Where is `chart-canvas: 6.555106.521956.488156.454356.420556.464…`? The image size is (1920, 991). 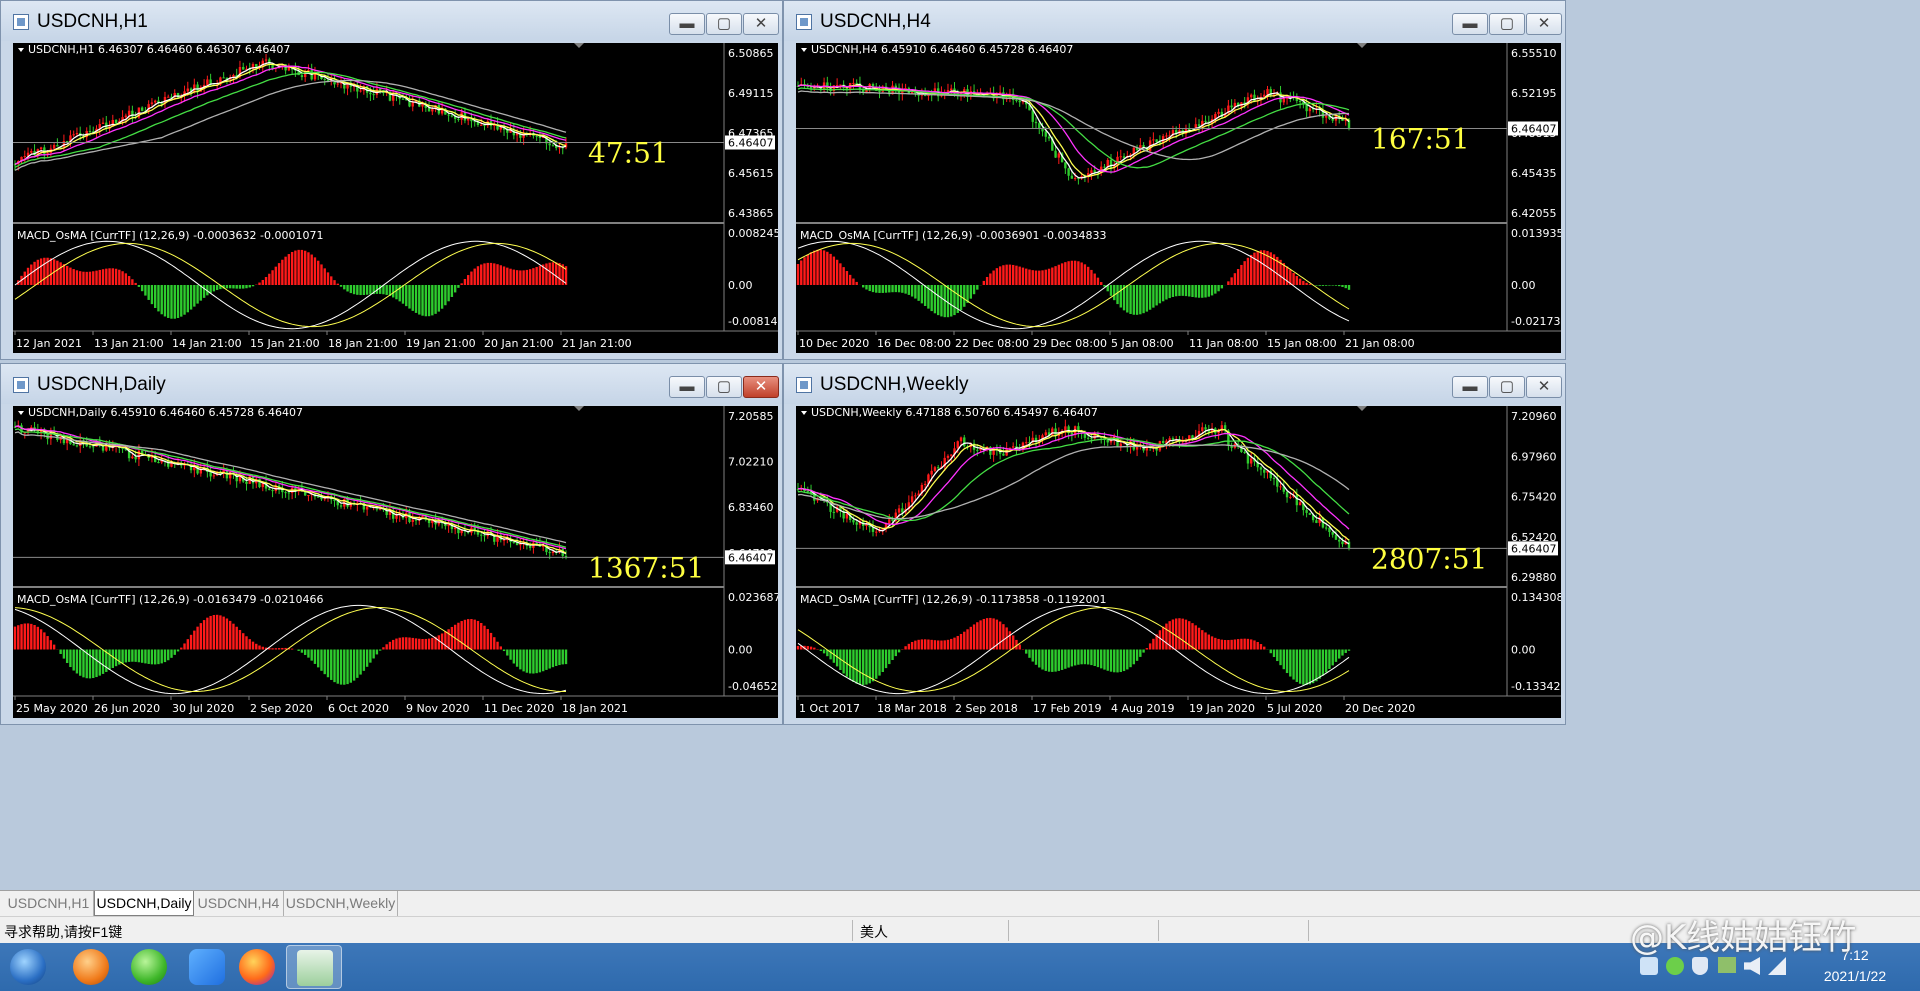
chart-canvas: 6.555106.521956.488156.454356.420556.464… is located at coordinates (1178, 198).